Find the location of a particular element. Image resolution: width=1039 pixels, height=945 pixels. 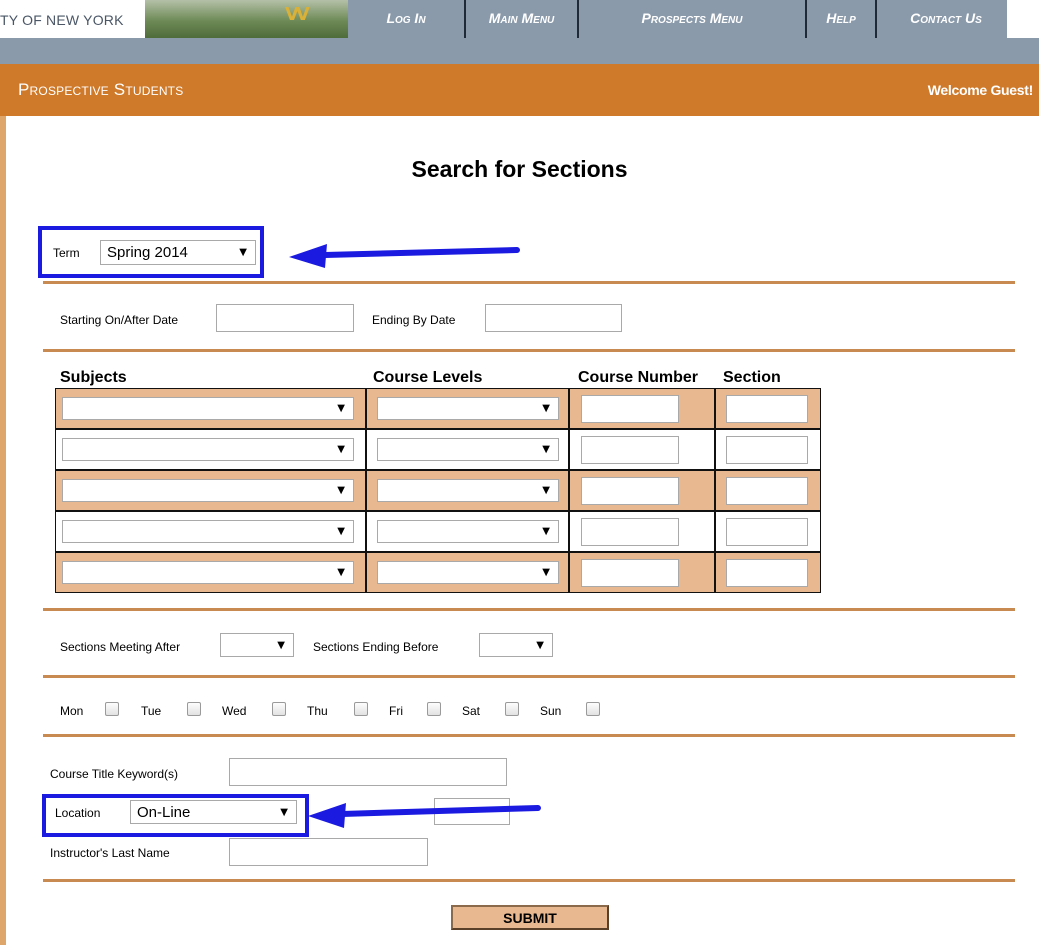

term-select-value: Spring 2014 is located at coordinates (147, 252).